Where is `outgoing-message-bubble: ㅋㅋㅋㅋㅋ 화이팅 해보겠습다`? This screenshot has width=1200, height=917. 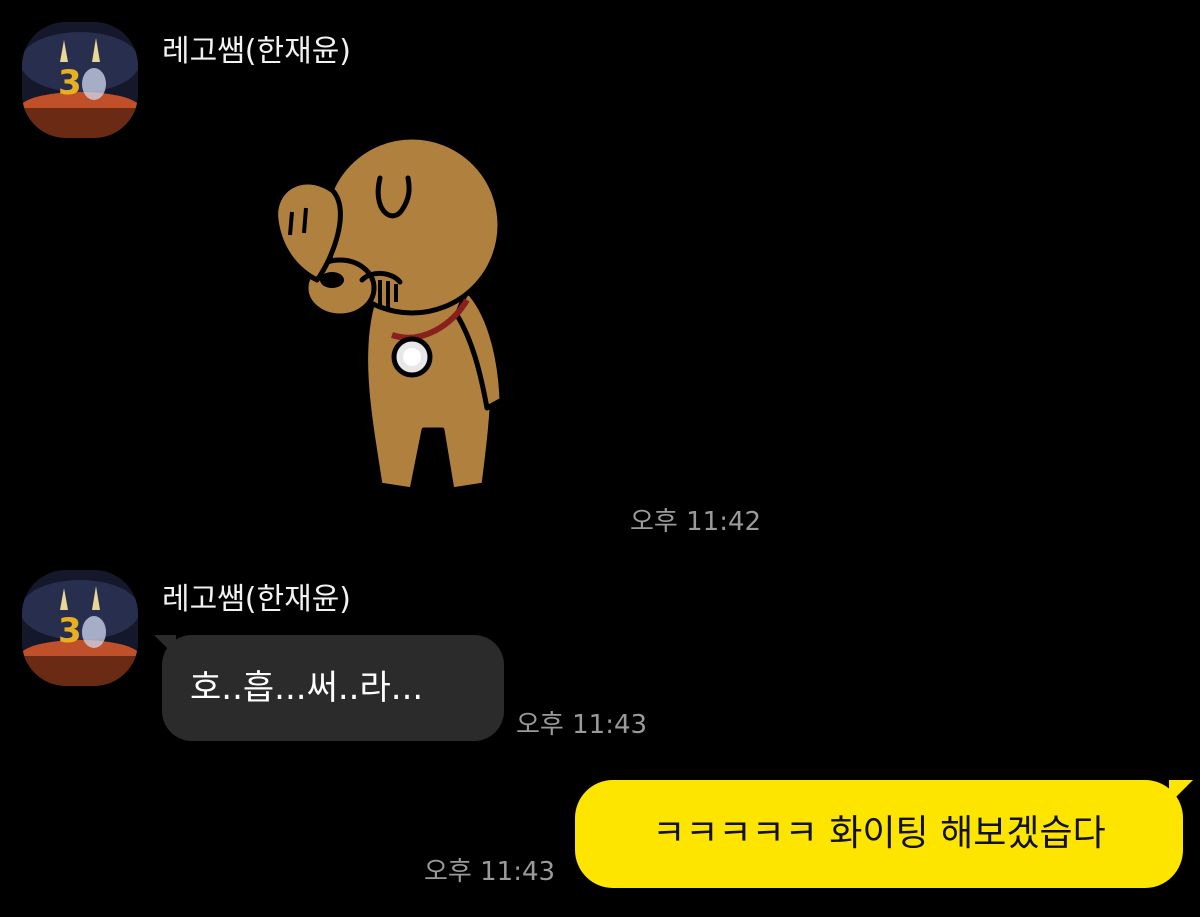
outgoing-message-bubble: ㅋㅋㅋㅋㅋ 화이팅 해보겠습다 is located at coordinates (884, 834).